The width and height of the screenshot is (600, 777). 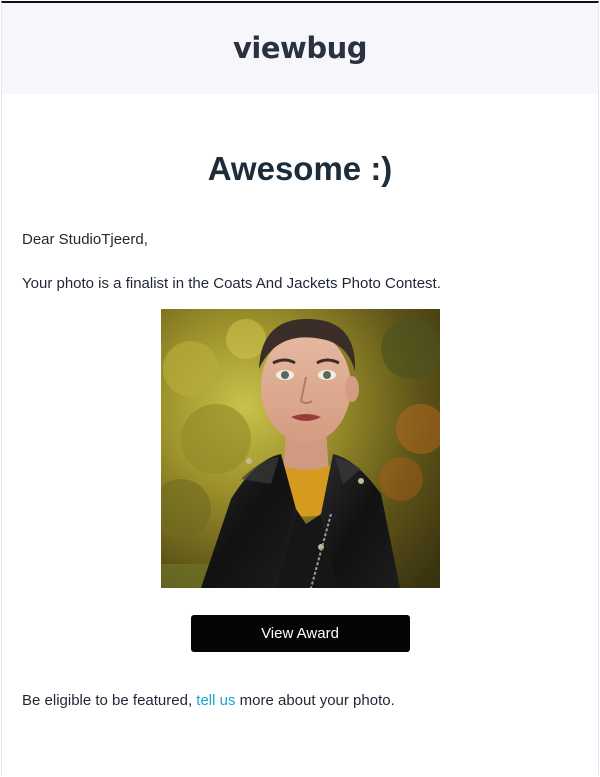 I want to click on view-award-button: View Award, so click(x=300, y=633).